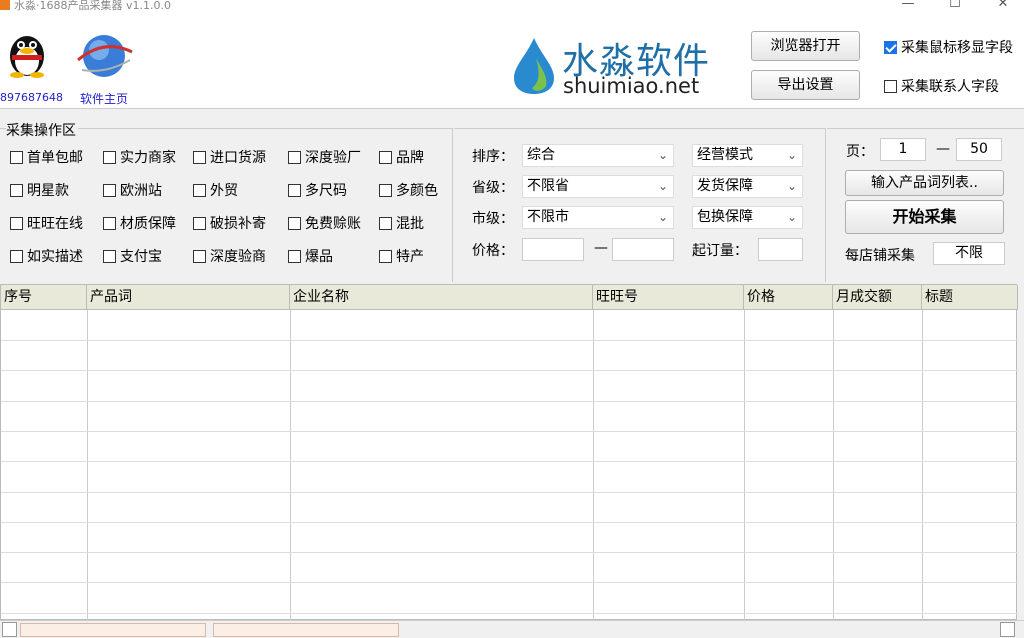  Describe the element at coordinates (534, 66) in the screenshot. I see `water-drop-logo-icon` at that location.